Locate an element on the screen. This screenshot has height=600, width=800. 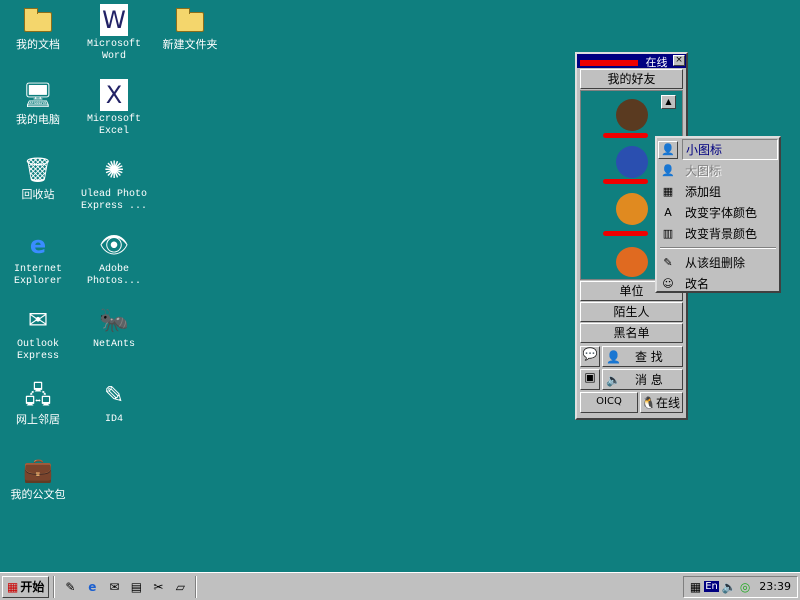
desktop-icon-my-documents: 我的文档 is located at coordinates (38, 27).